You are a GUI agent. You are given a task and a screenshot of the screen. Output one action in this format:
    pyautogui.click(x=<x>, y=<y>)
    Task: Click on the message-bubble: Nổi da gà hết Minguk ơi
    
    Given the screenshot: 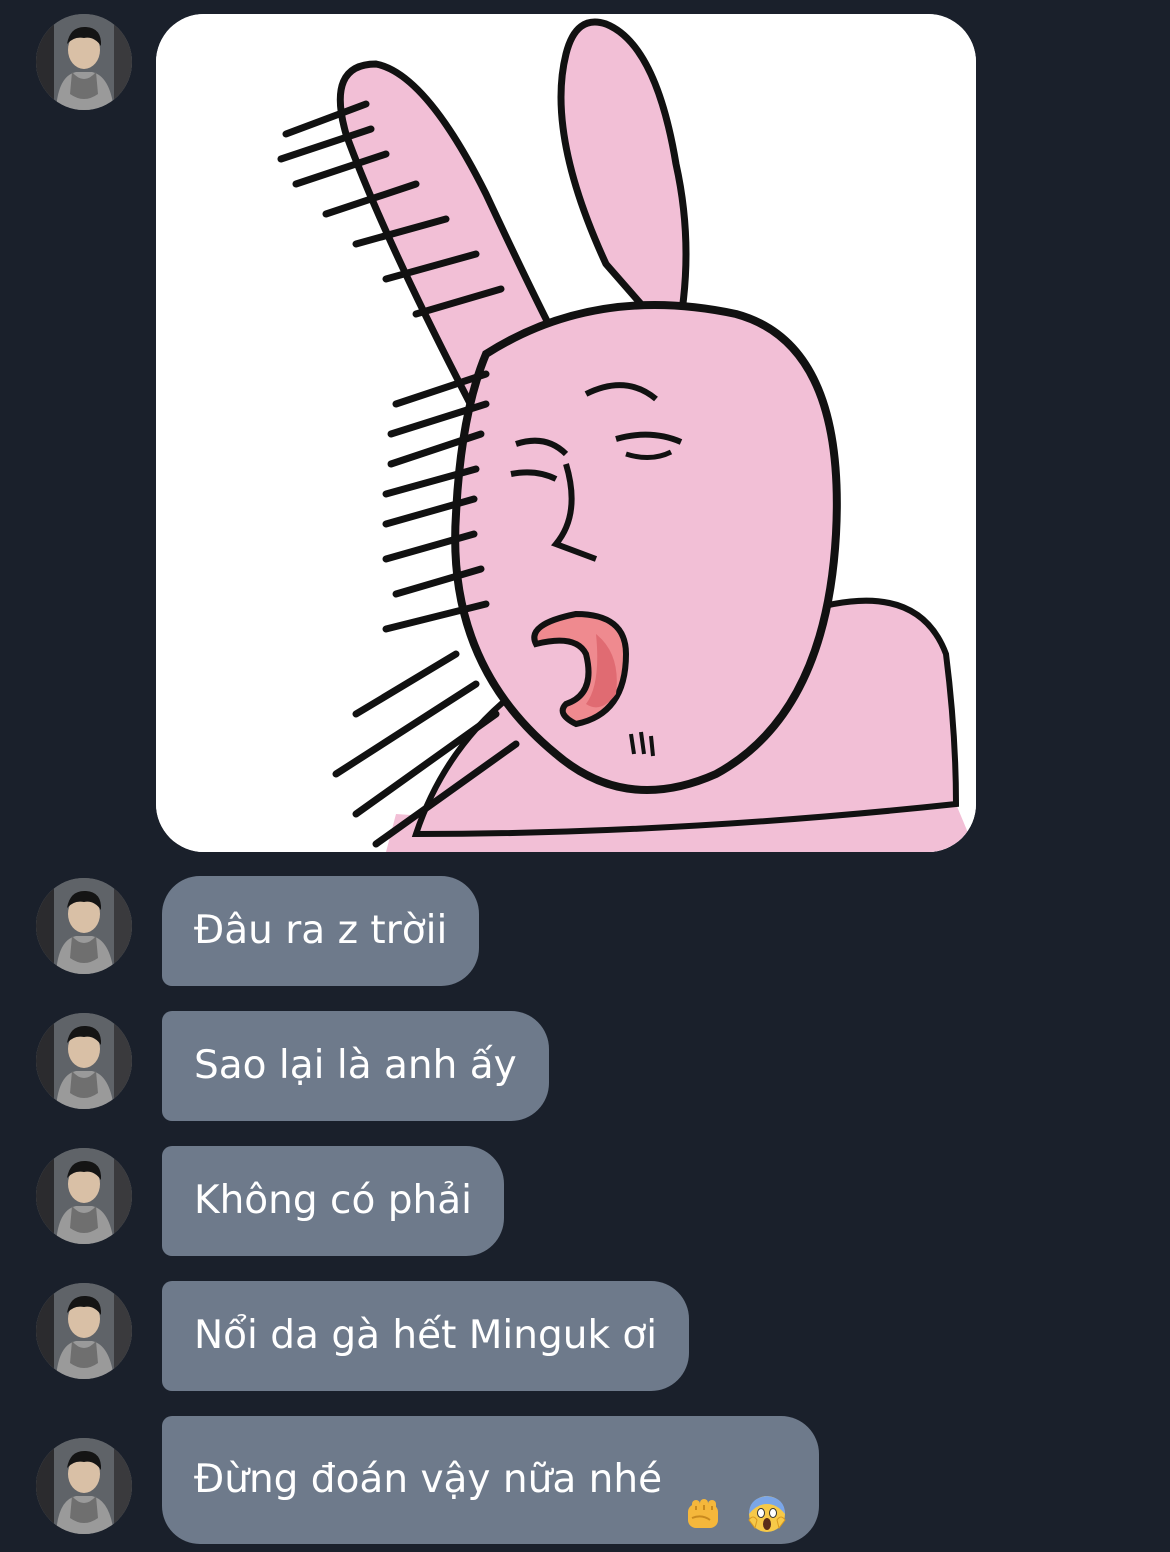 What is the action you would take?
    pyautogui.click(x=426, y=1336)
    